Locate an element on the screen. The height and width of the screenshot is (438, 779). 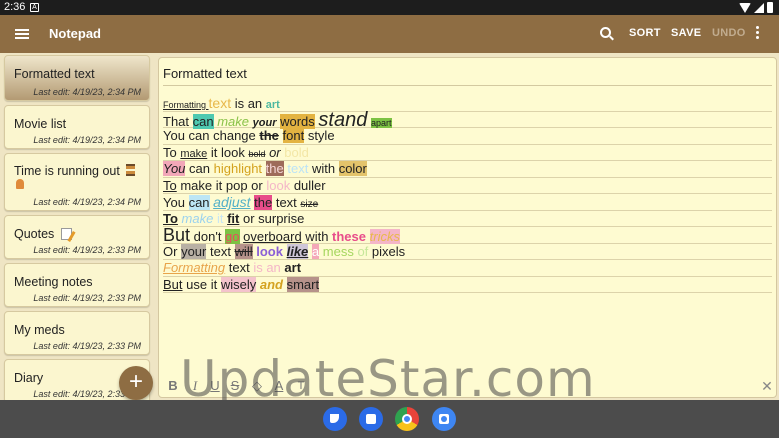
messages-icon is located at coordinates (371, 419).